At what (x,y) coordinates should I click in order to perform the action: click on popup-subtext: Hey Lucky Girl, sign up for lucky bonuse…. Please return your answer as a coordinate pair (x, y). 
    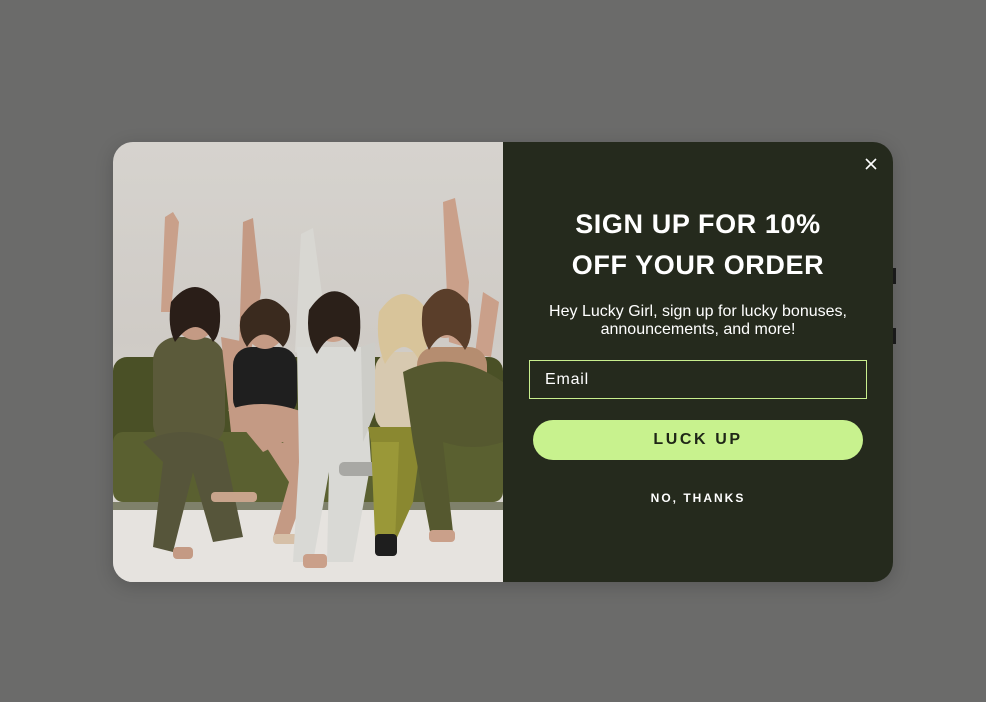
    Looking at the image, I should click on (698, 320).